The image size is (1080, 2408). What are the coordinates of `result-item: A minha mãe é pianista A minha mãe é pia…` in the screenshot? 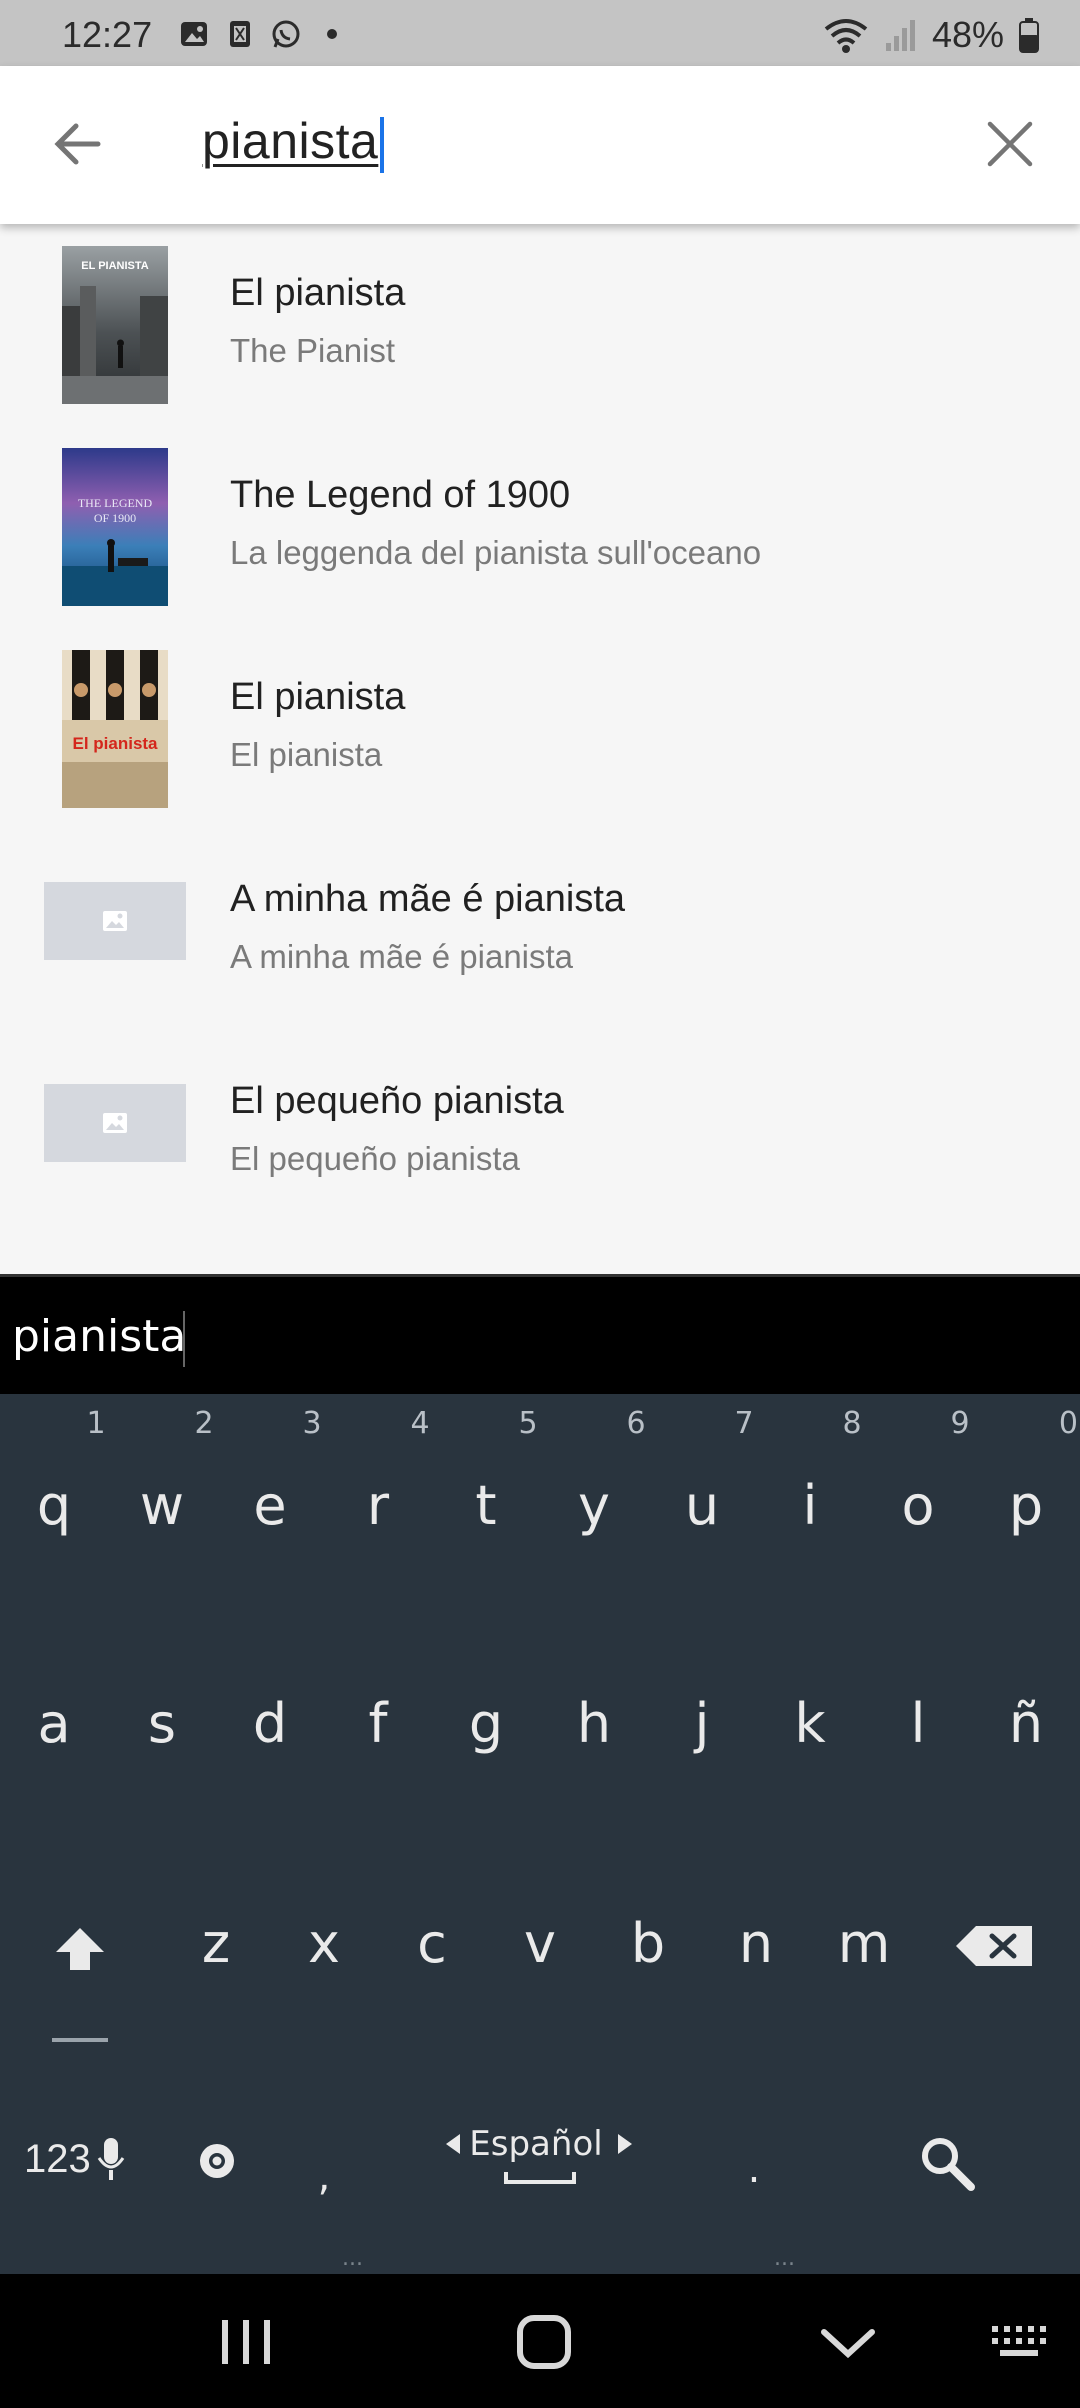 It's located at (540, 931).